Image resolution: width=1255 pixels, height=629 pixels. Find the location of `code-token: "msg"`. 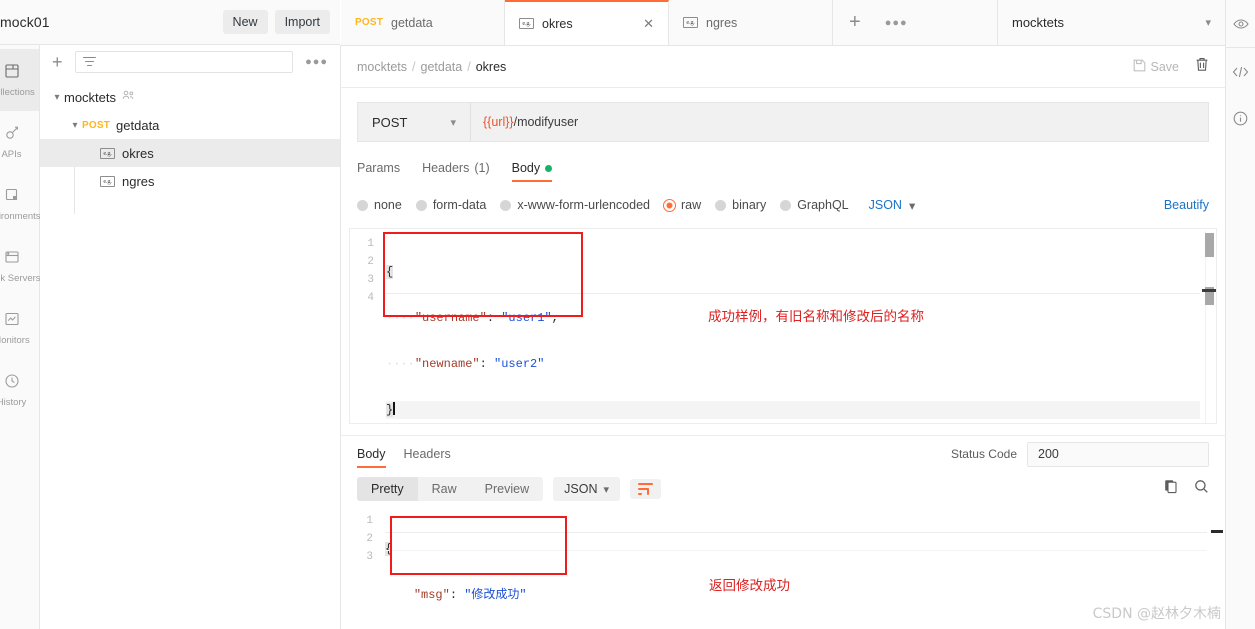

code-token: "msg" is located at coordinates (431, 595).